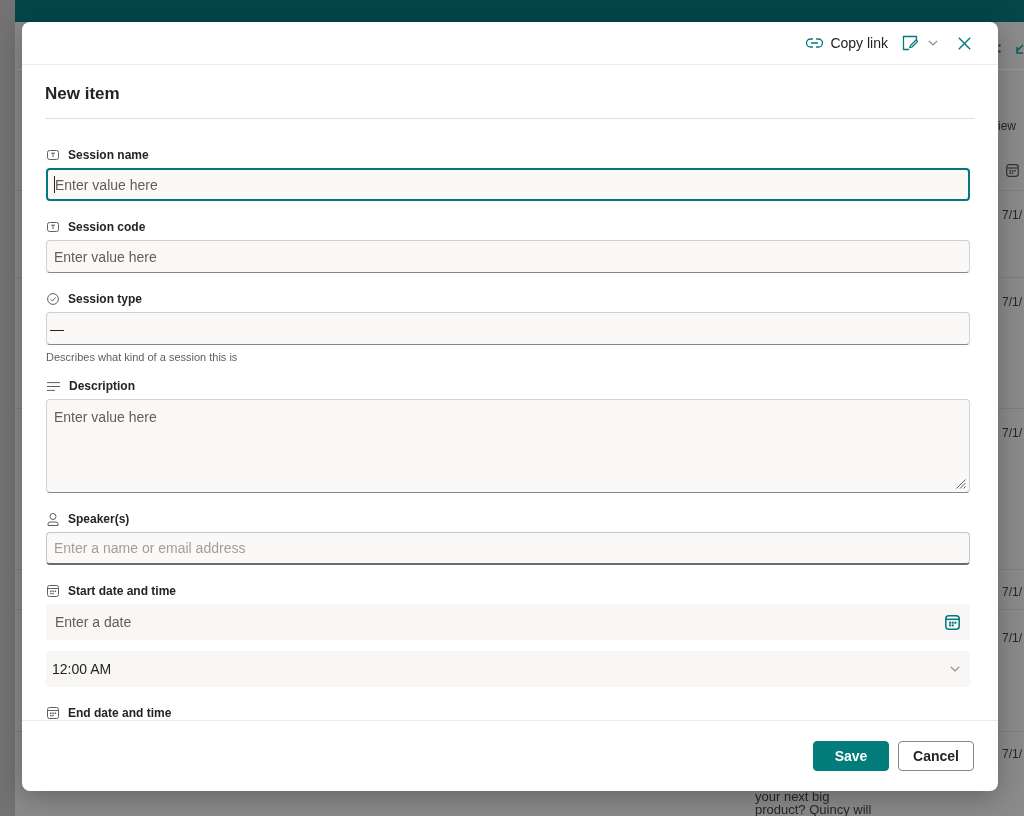 The image size is (1024, 816). What do you see at coordinates (99, 519) in the screenshot?
I see `field-label: Speaker(s)` at bounding box center [99, 519].